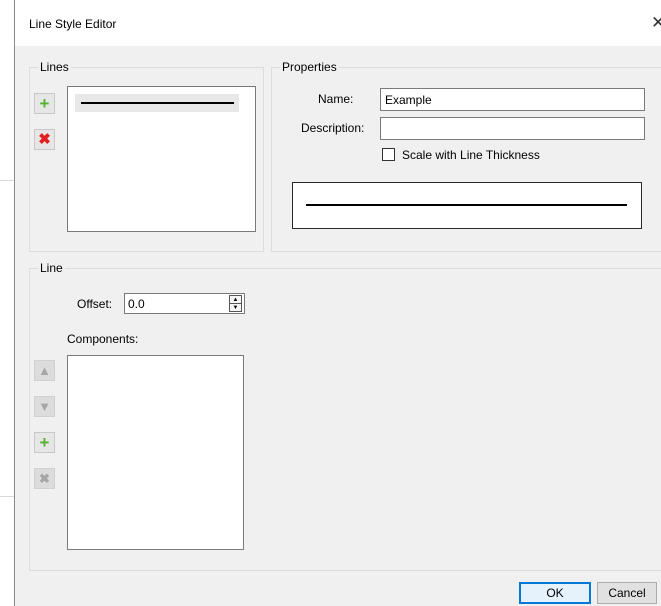  What do you see at coordinates (388, 154) in the screenshot?
I see `scale-with-line-thickness-checkbox` at bounding box center [388, 154].